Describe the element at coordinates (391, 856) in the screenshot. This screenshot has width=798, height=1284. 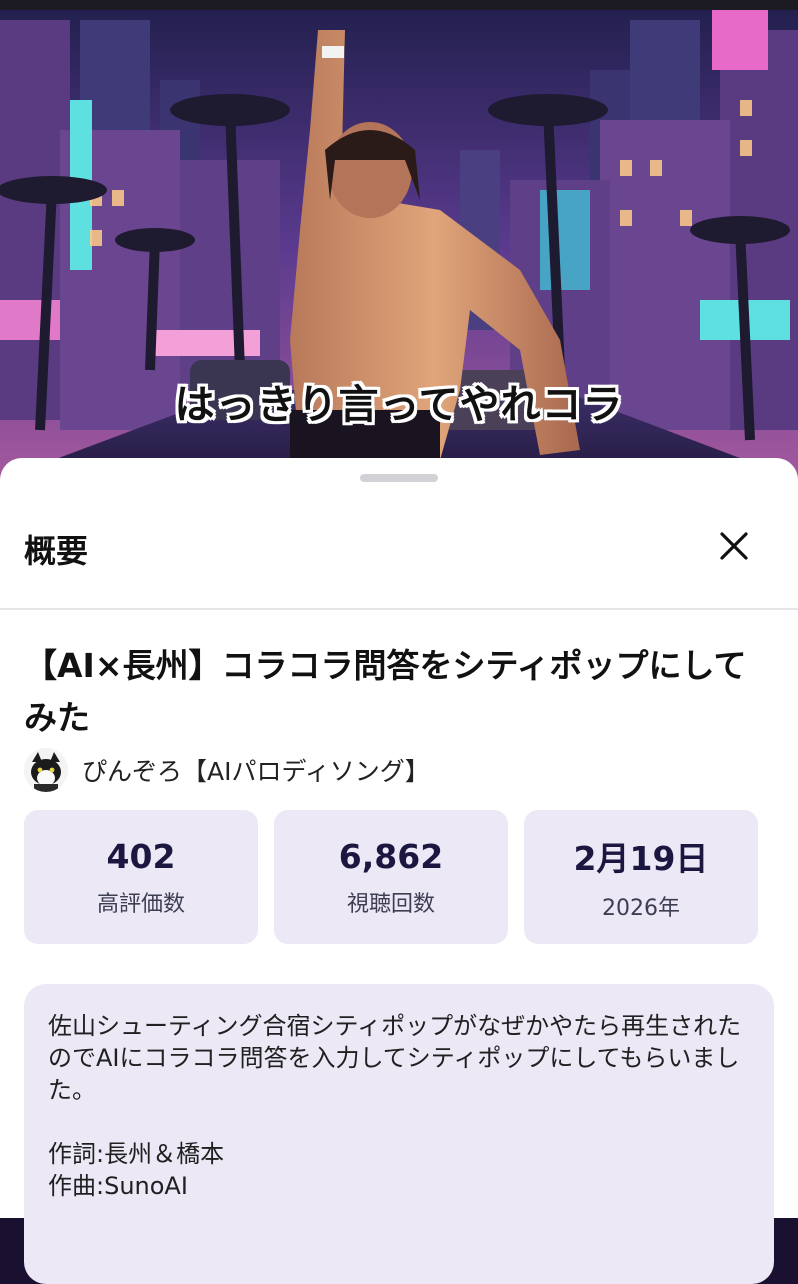
I see `stat-value: 6,862` at that location.